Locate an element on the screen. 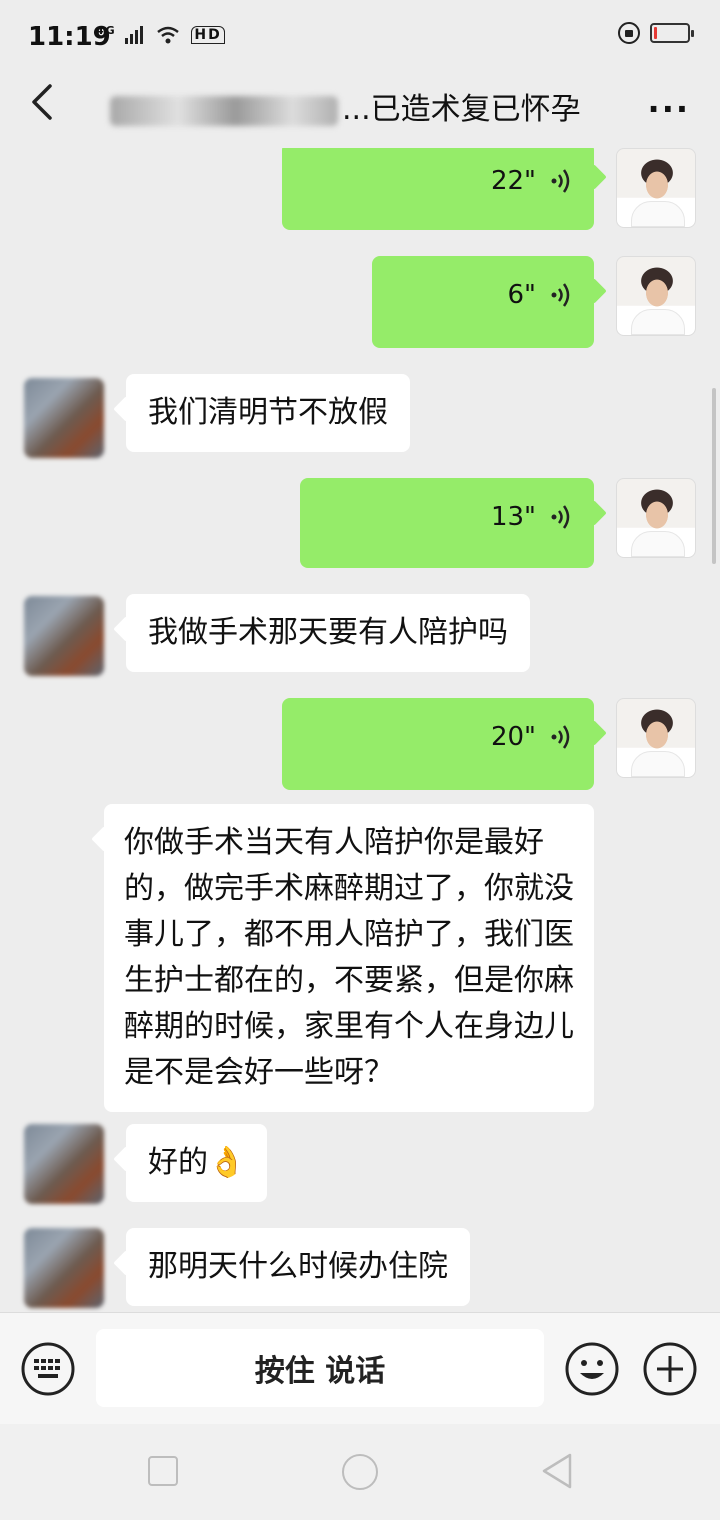  emoji-icon is located at coordinates (592, 1369).